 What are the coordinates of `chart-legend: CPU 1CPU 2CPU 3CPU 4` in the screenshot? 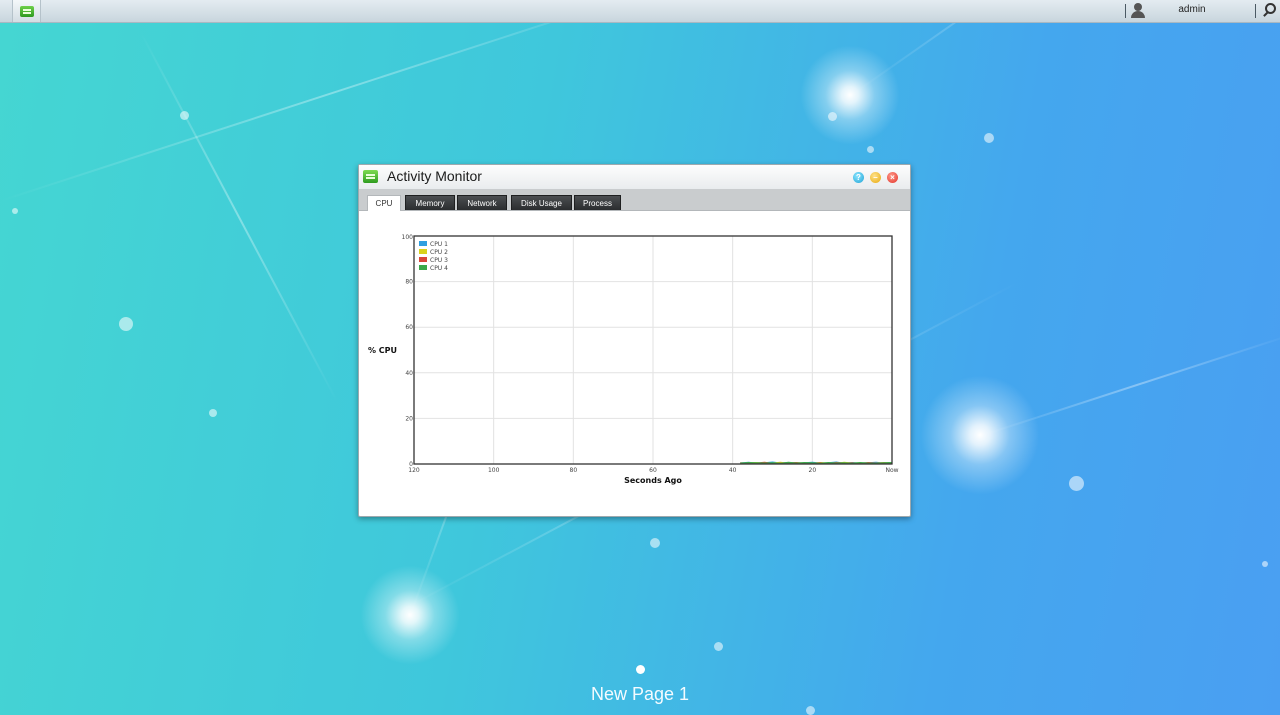 It's located at (433, 256).